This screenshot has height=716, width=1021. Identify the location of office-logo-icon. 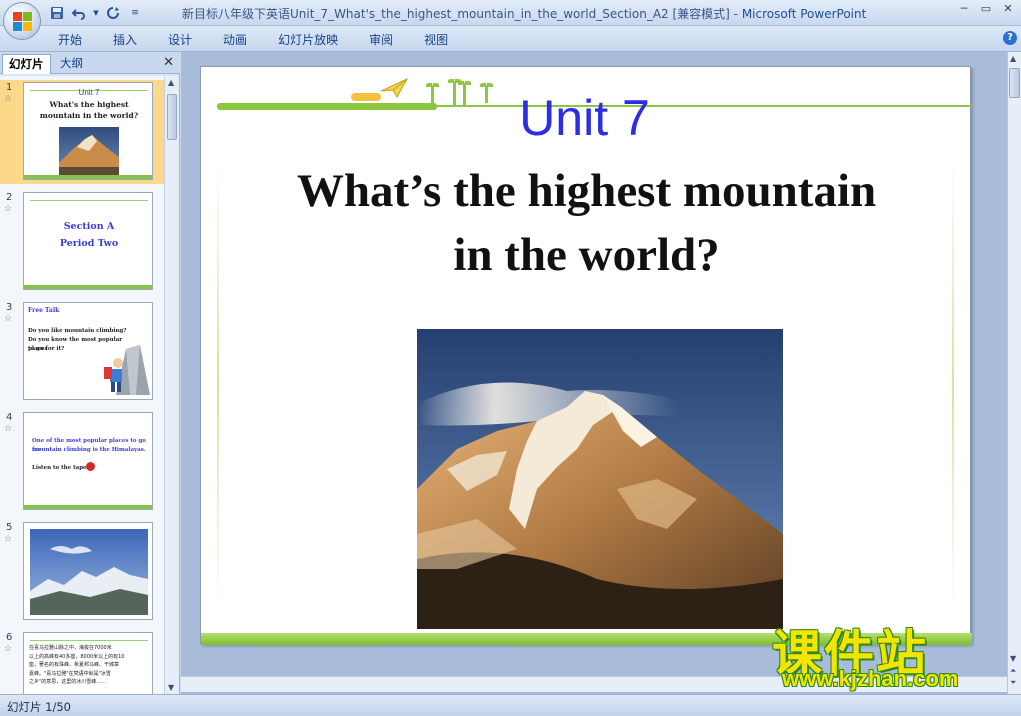
(23, 22).